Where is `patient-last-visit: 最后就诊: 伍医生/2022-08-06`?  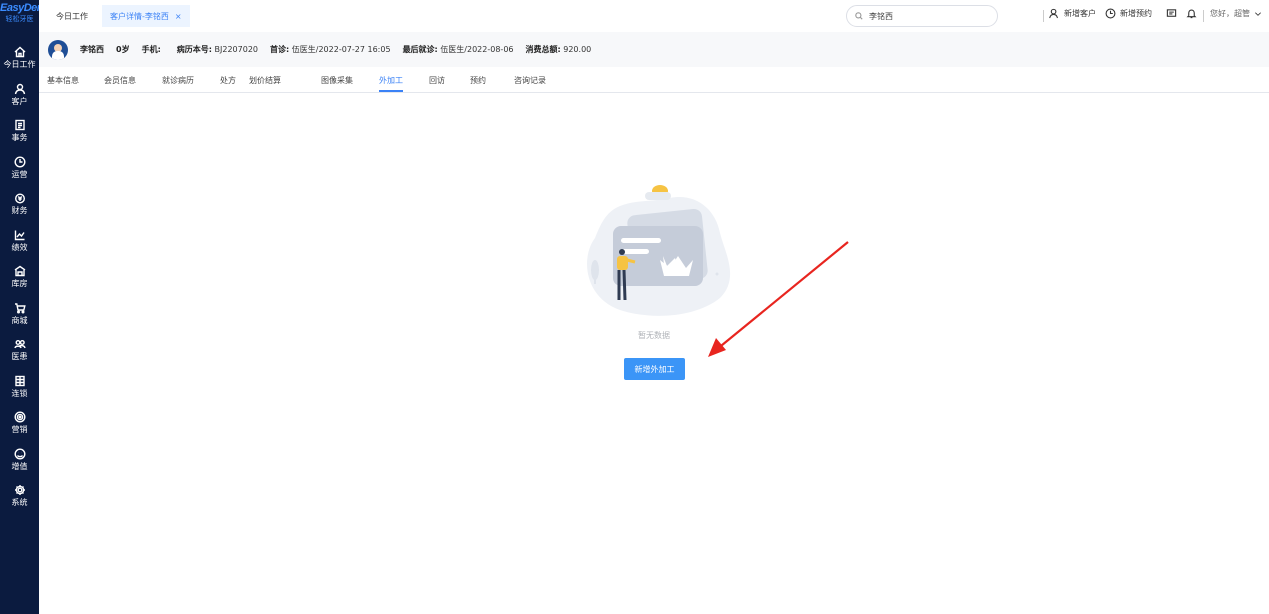 patient-last-visit: 最后就诊: 伍医生/2022-08-06 is located at coordinates (458, 49).